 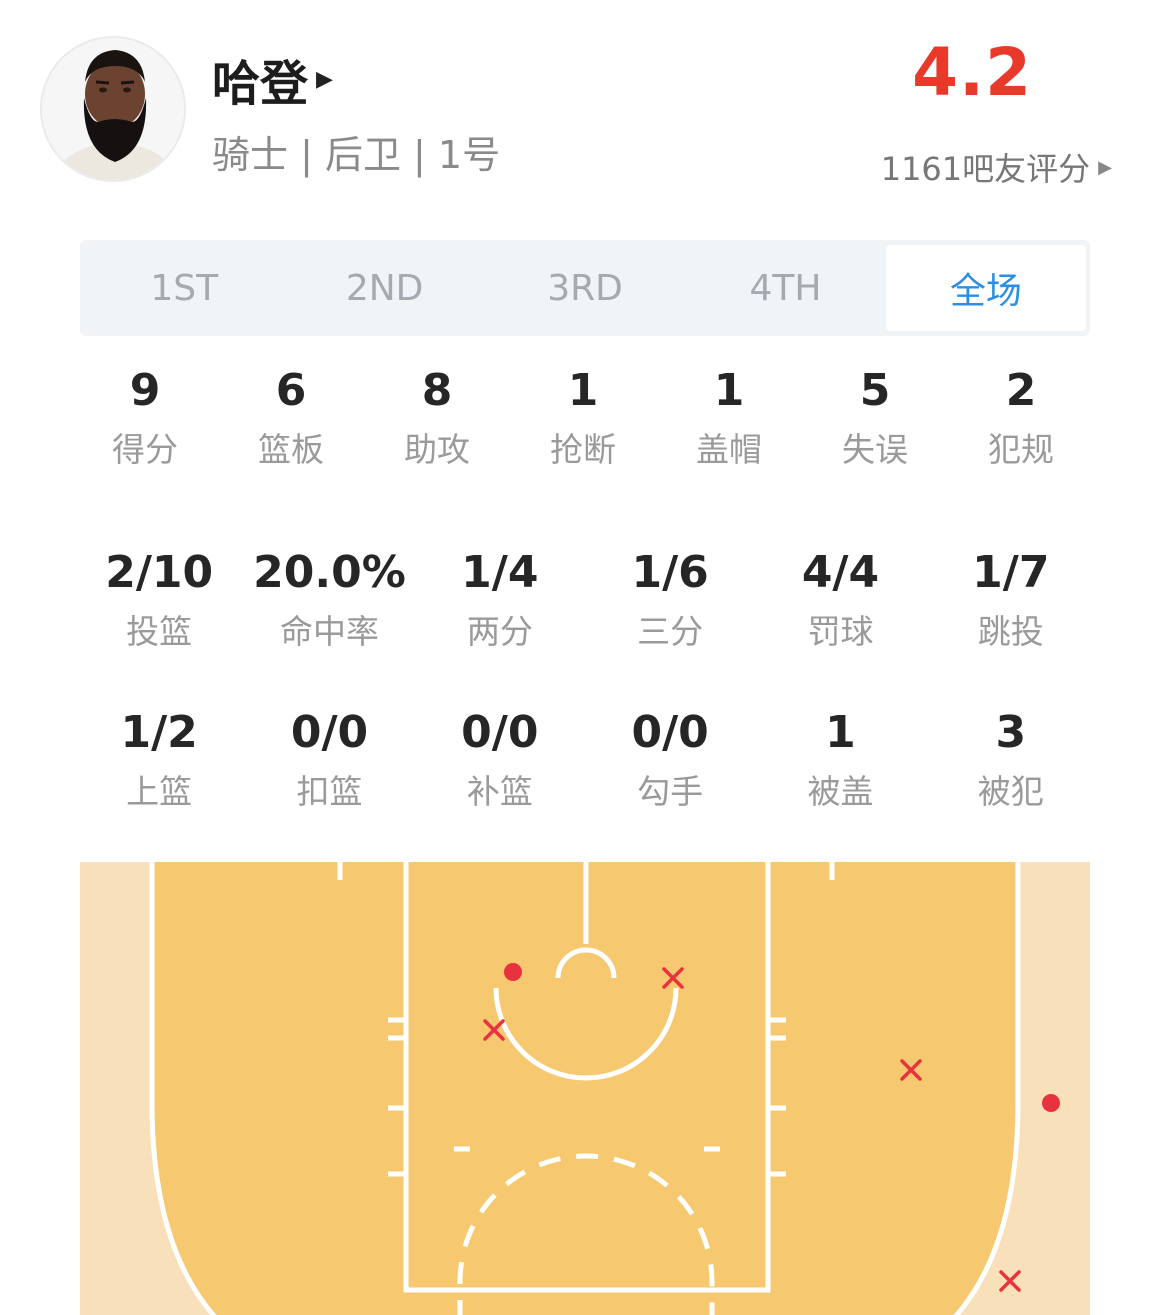 What do you see at coordinates (384, 288) in the screenshot?
I see `tab-2nd: 2ND` at bounding box center [384, 288].